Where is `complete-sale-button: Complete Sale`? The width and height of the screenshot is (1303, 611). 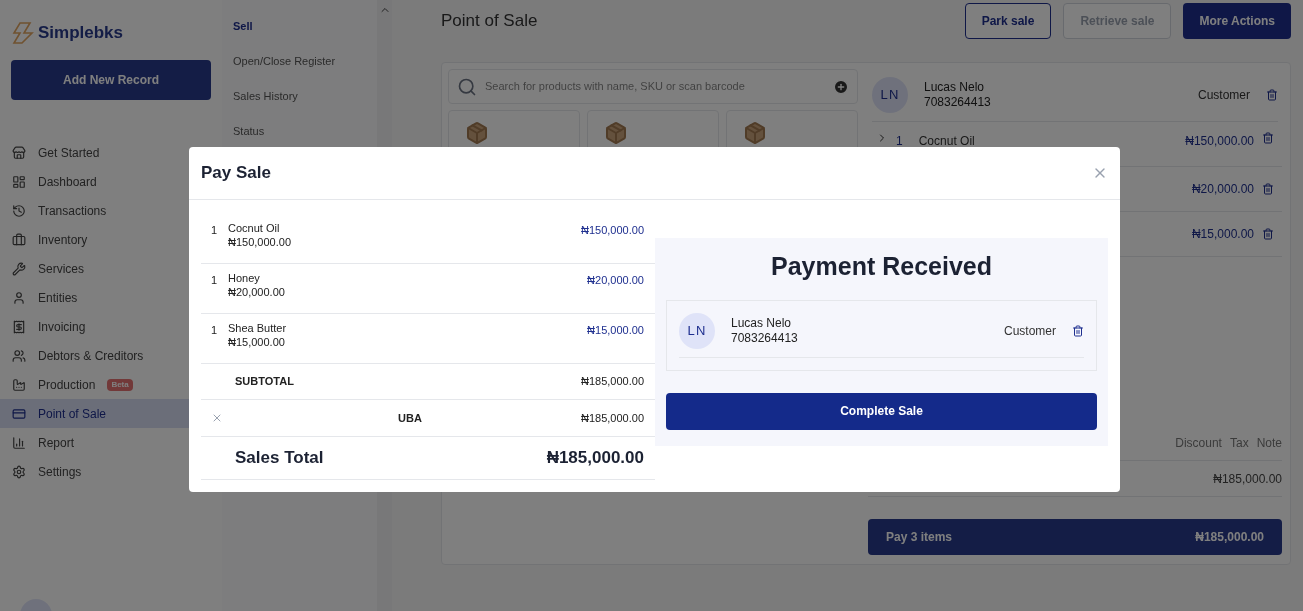
complete-sale-button: Complete Sale is located at coordinates (881, 411).